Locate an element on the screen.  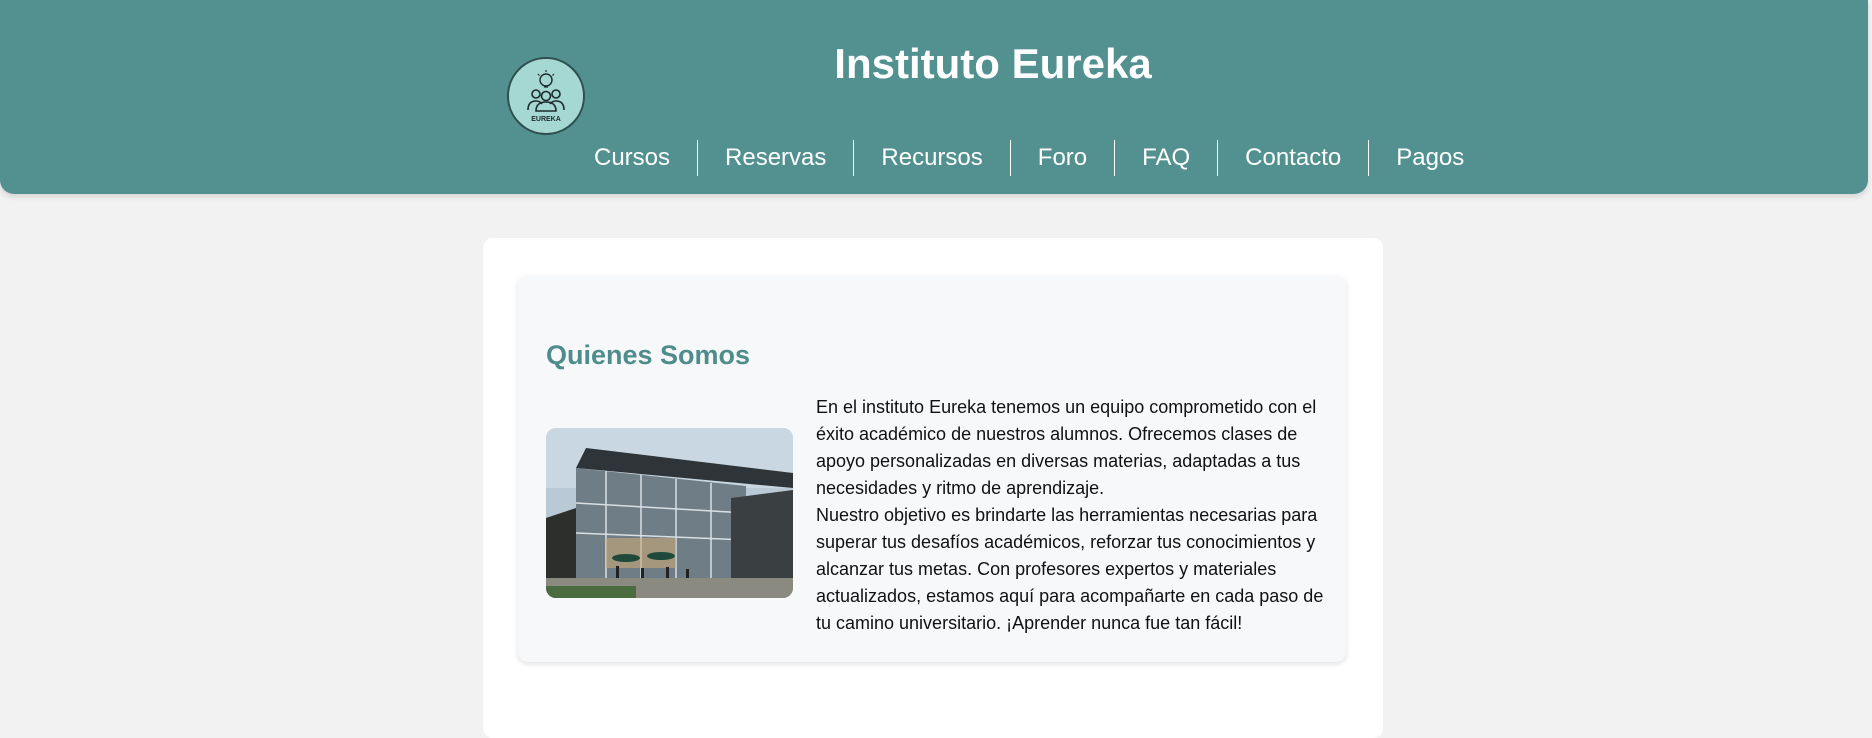
nav-item-recursos: Recursos is located at coordinates (931, 158).